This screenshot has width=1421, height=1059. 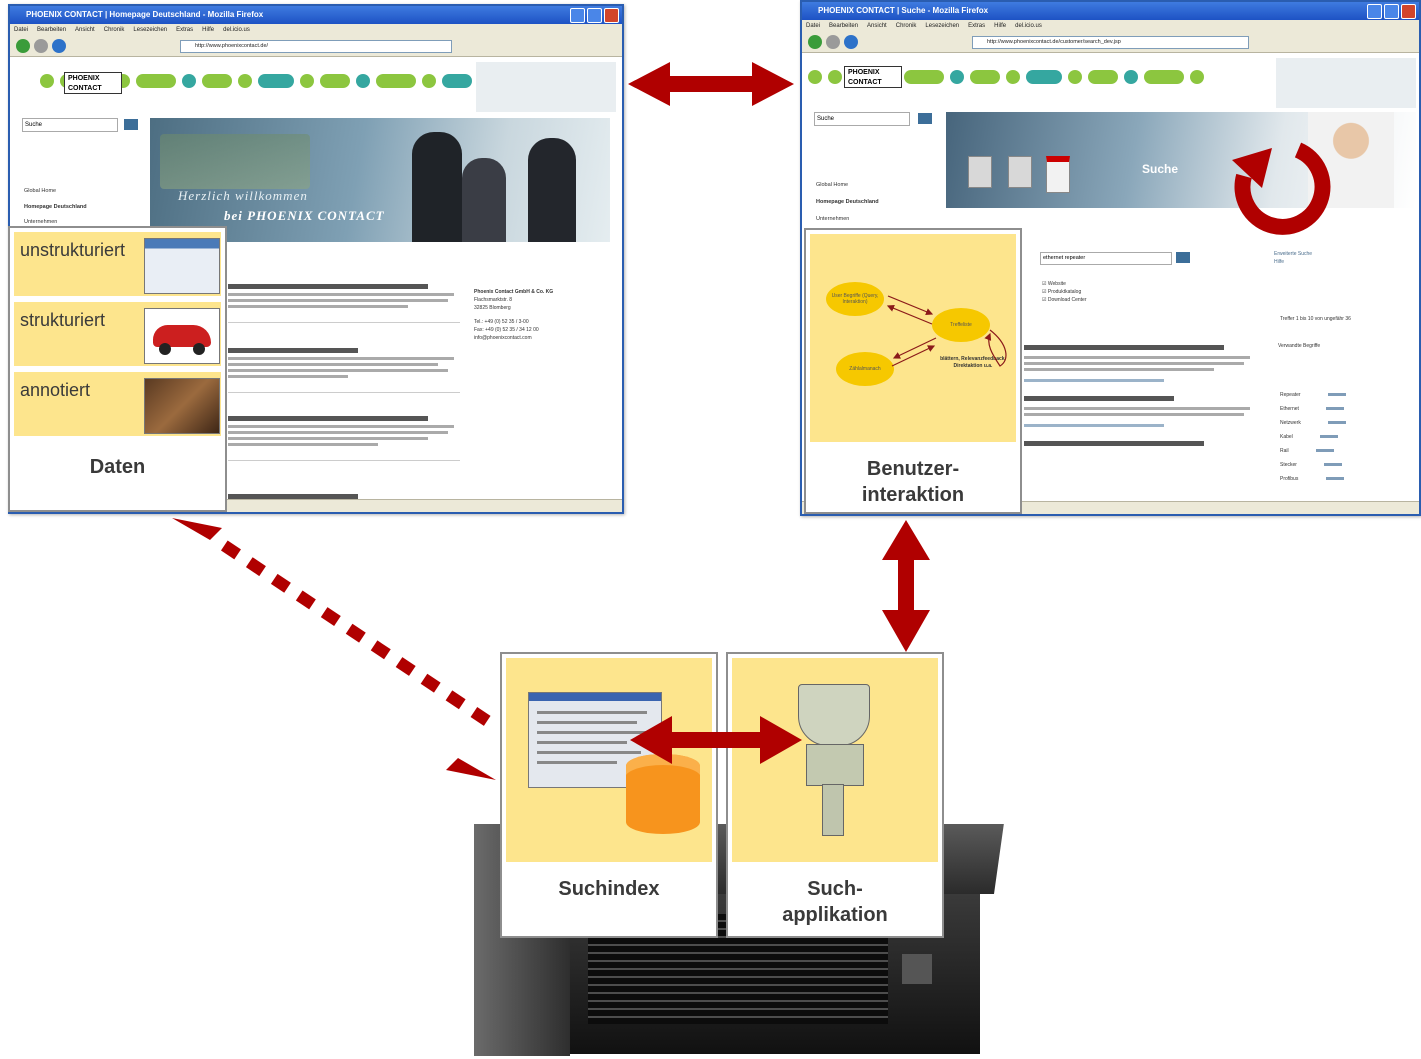 What do you see at coordinates (711, 84) in the screenshot?
I see `windows-double-arrow` at bounding box center [711, 84].